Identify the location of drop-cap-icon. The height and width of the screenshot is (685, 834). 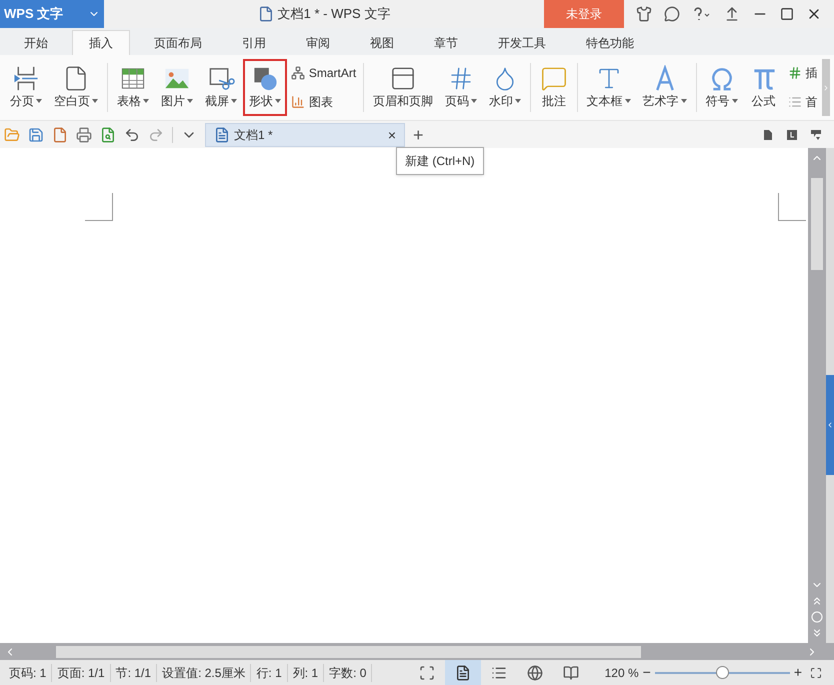
(795, 101).